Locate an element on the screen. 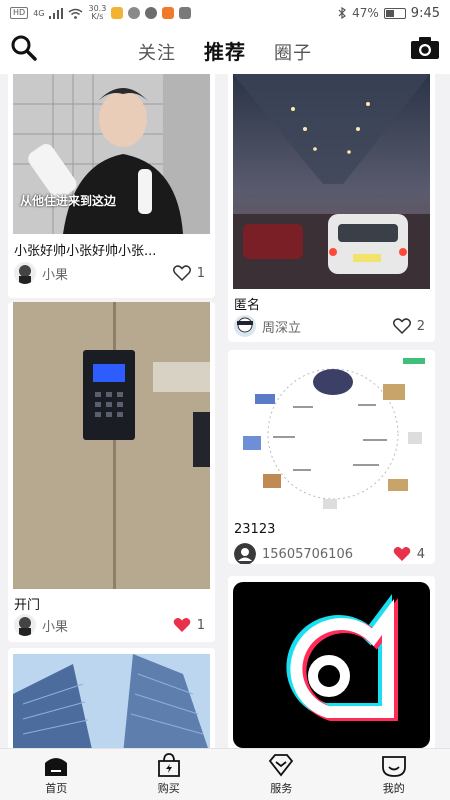  post-title: 23123 is located at coordinates (255, 529).